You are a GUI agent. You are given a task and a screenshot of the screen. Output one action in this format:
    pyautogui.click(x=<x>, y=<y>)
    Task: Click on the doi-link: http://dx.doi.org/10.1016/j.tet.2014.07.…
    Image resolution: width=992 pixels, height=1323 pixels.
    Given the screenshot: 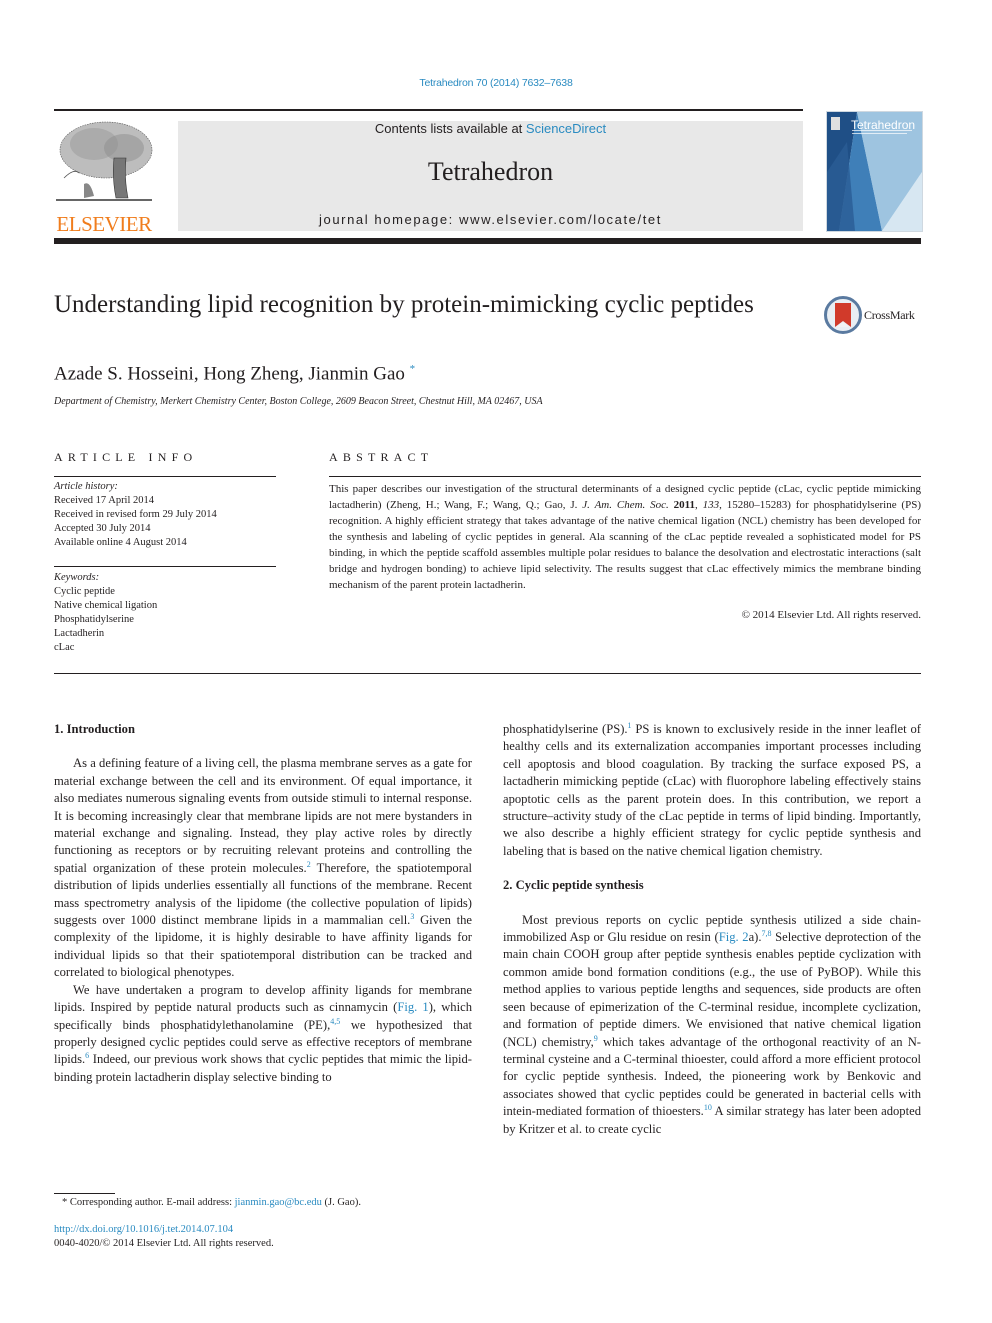 What is the action you would take?
    pyautogui.click(x=143, y=1229)
    